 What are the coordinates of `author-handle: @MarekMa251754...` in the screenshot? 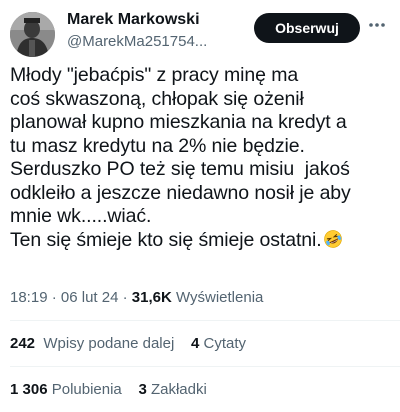 It's located at (137, 42).